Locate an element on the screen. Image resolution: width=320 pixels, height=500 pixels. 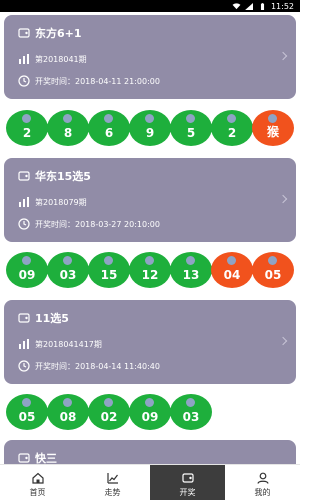
number-ball: 5 is located at coordinates (191, 128).